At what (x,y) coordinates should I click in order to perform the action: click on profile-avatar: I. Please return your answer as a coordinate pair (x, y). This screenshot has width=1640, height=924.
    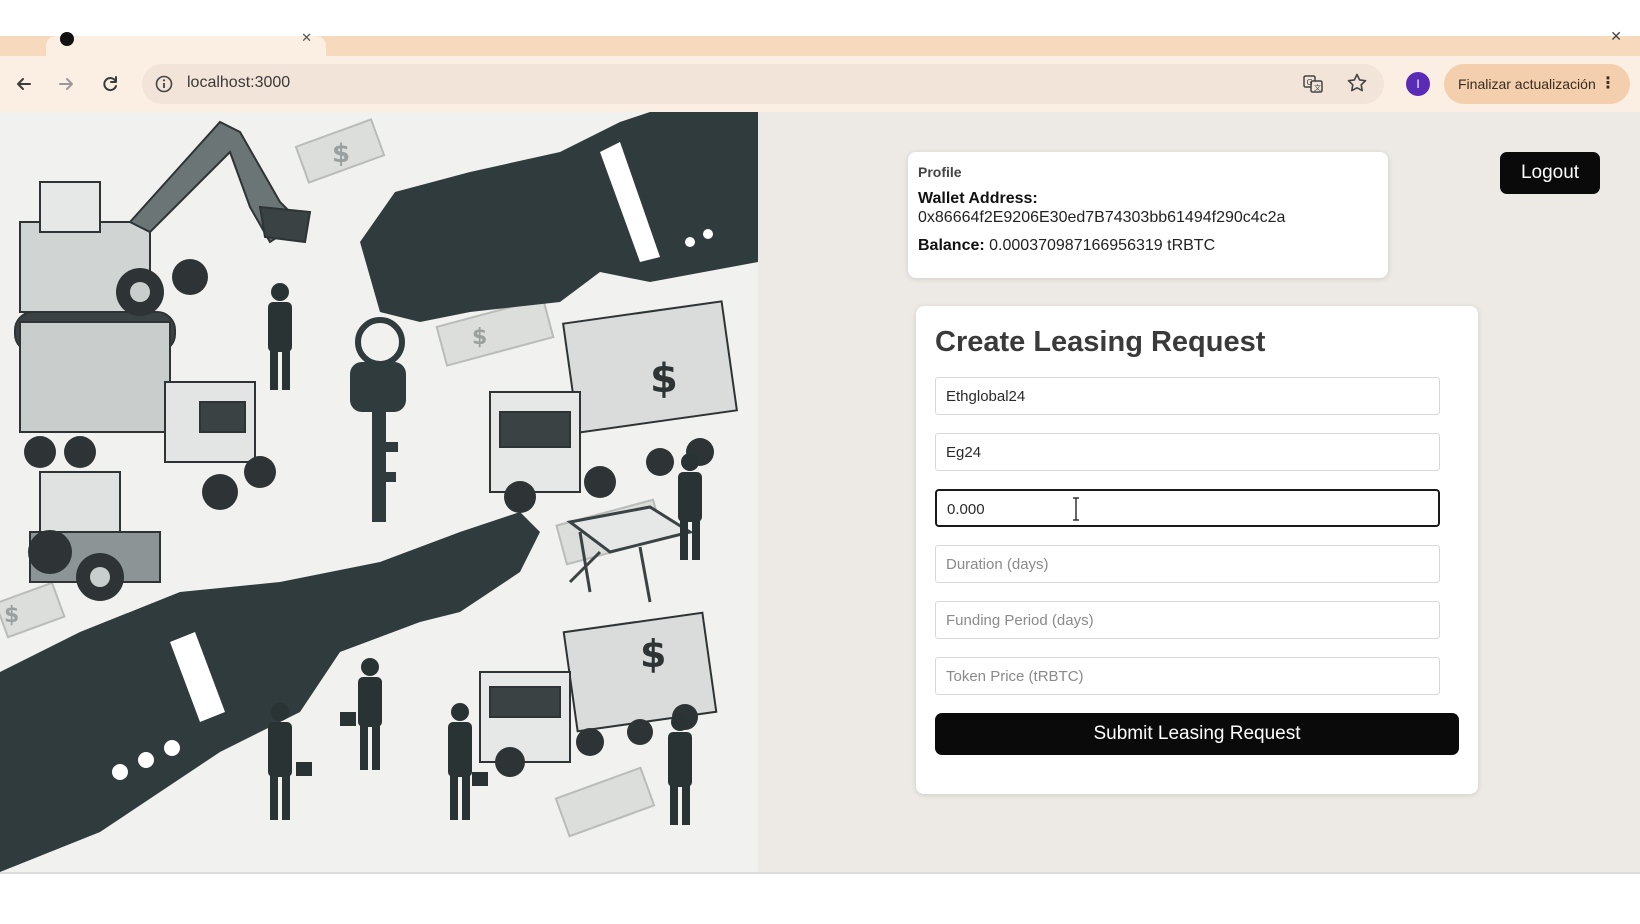
    Looking at the image, I should click on (1418, 84).